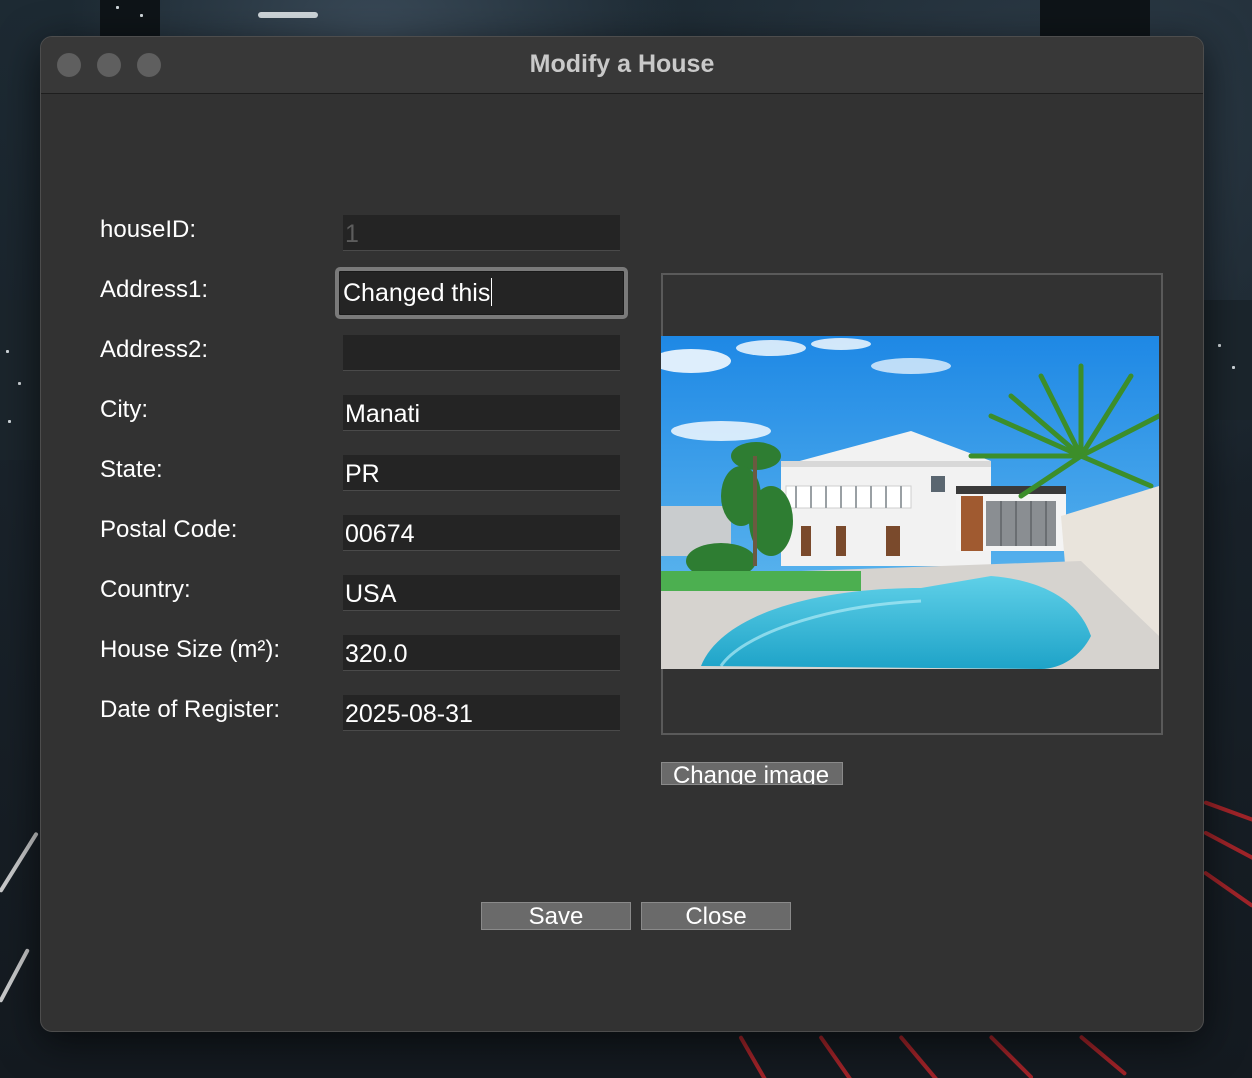 The image size is (1252, 1078). Describe the element at coordinates (409, 714) in the screenshot. I see `date-of-register-value: 2025-08-31` at that location.